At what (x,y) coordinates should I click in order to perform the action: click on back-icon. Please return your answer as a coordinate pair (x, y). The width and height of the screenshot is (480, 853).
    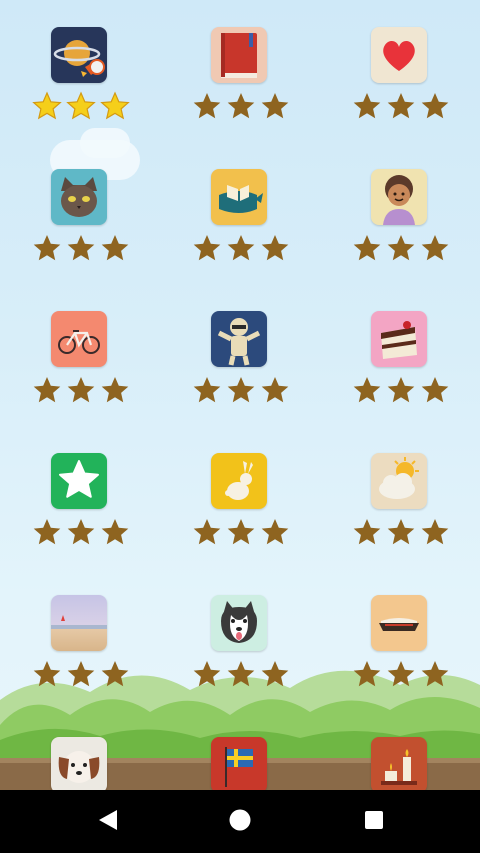
    Looking at the image, I should click on (108, 822).